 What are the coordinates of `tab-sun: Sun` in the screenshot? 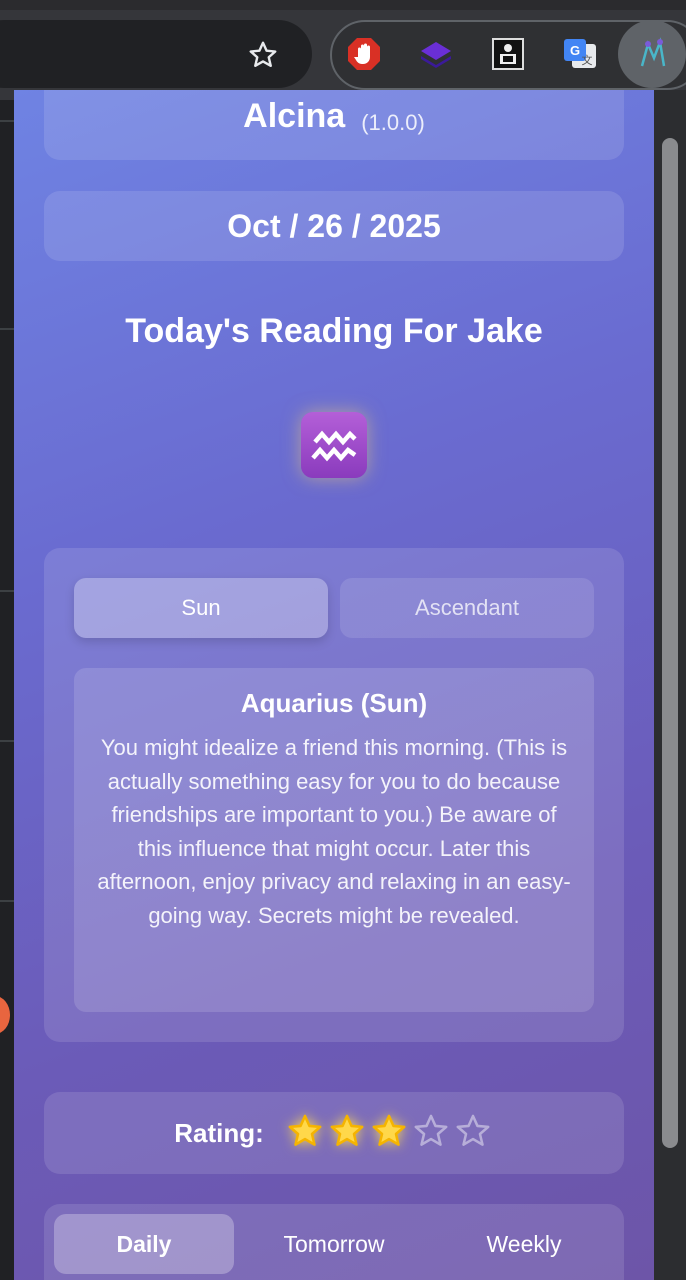 It's located at (201, 608).